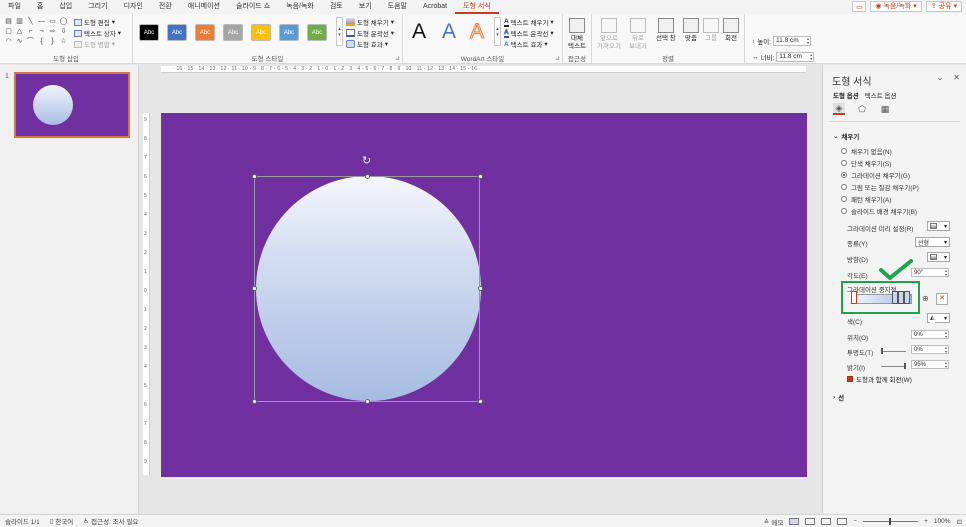  I want to click on line-section-header: › 선, so click(838, 397).